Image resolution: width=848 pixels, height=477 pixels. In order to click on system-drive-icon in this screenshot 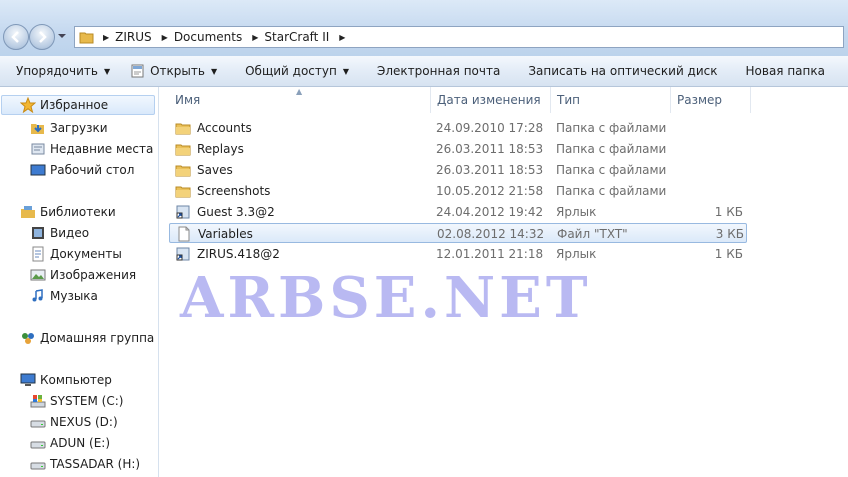, I will do `click(38, 401)`.